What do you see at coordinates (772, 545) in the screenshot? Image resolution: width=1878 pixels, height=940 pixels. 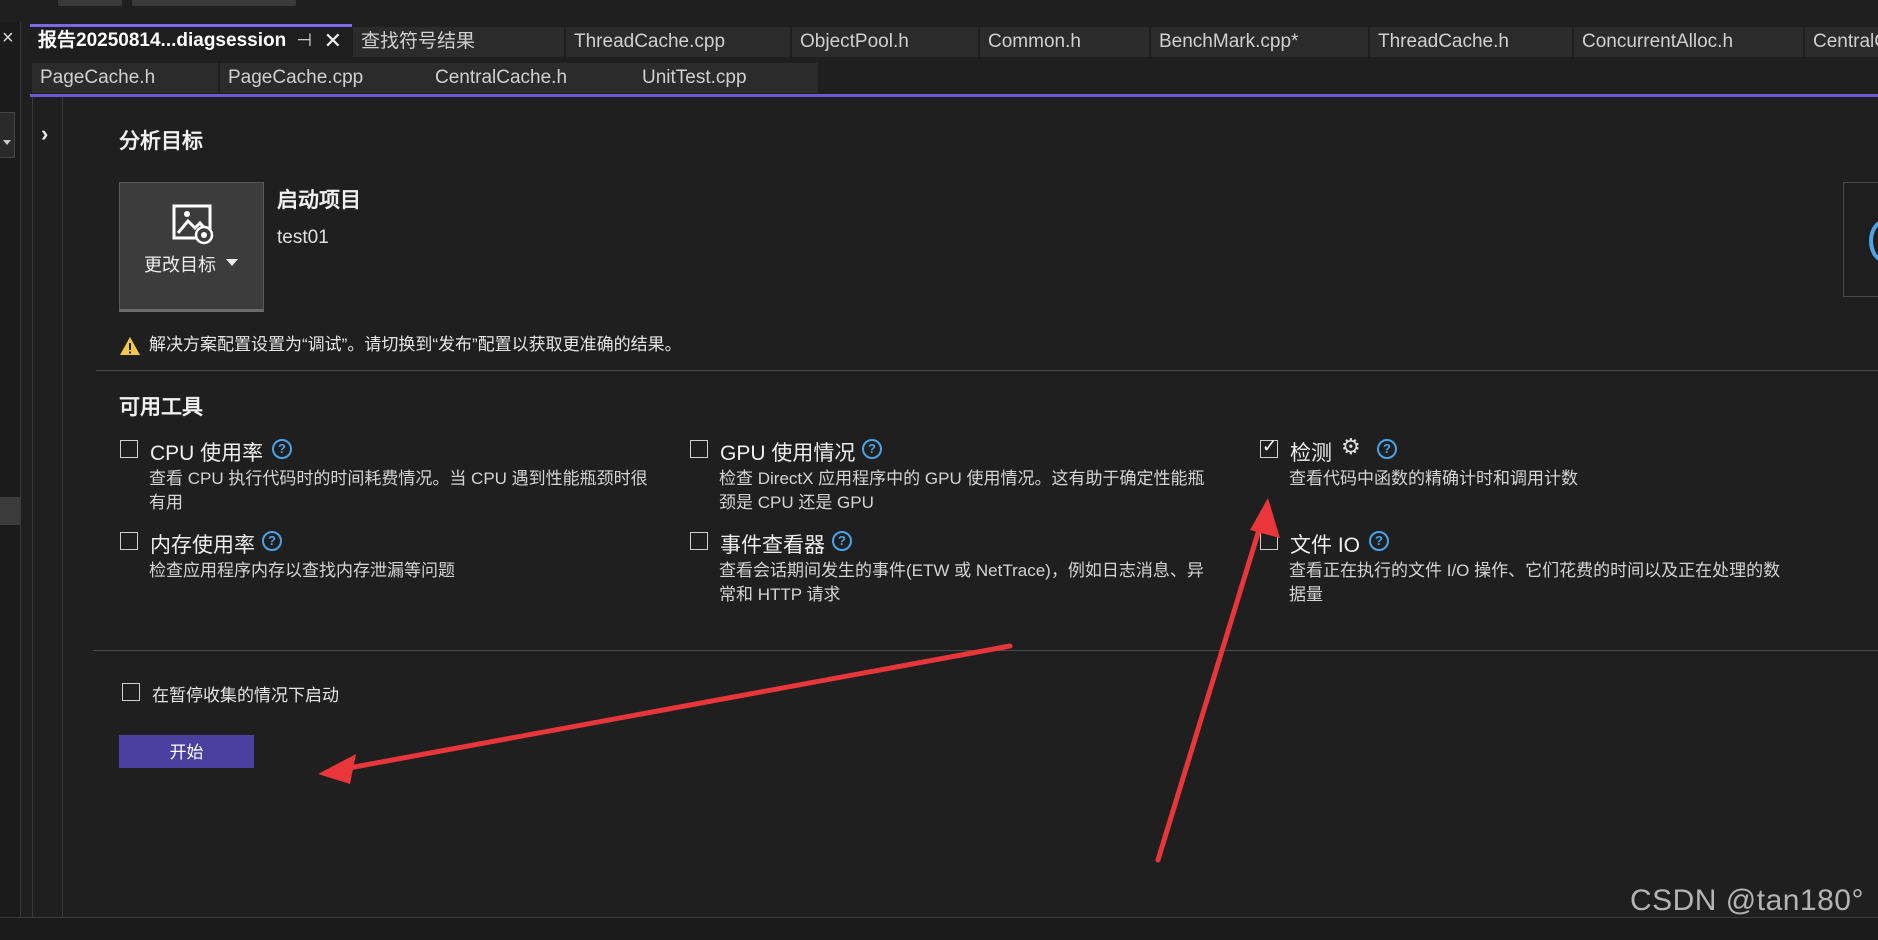 I see `tool-name: 事件查看器` at bounding box center [772, 545].